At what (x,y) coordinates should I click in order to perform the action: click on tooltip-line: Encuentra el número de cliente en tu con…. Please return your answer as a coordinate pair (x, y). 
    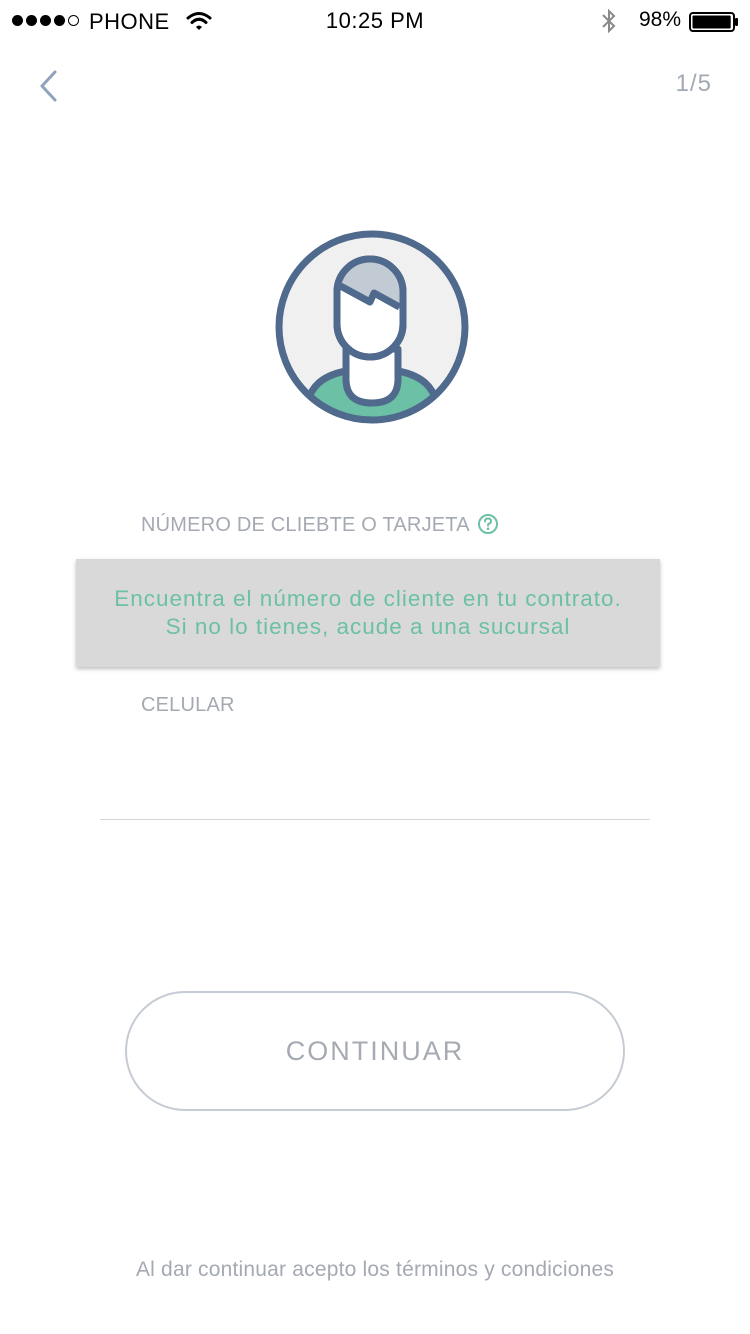
    Looking at the image, I should click on (368, 598).